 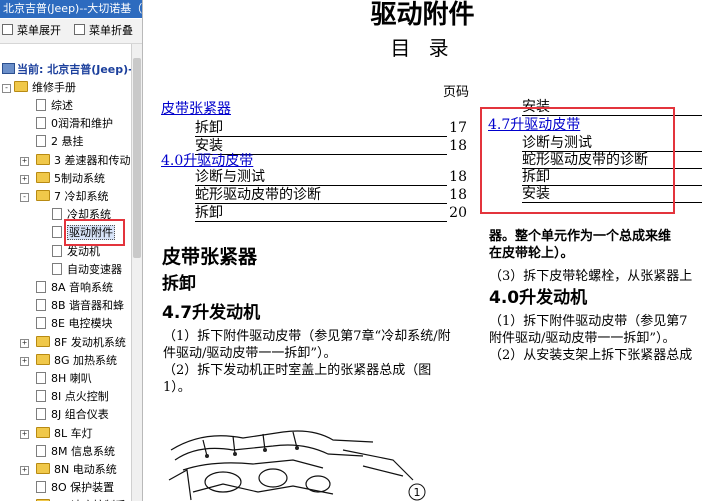 What do you see at coordinates (85, 469) in the screenshot?
I see `tree-item-label: 8N 电动系统` at bounding box center [85, 469].